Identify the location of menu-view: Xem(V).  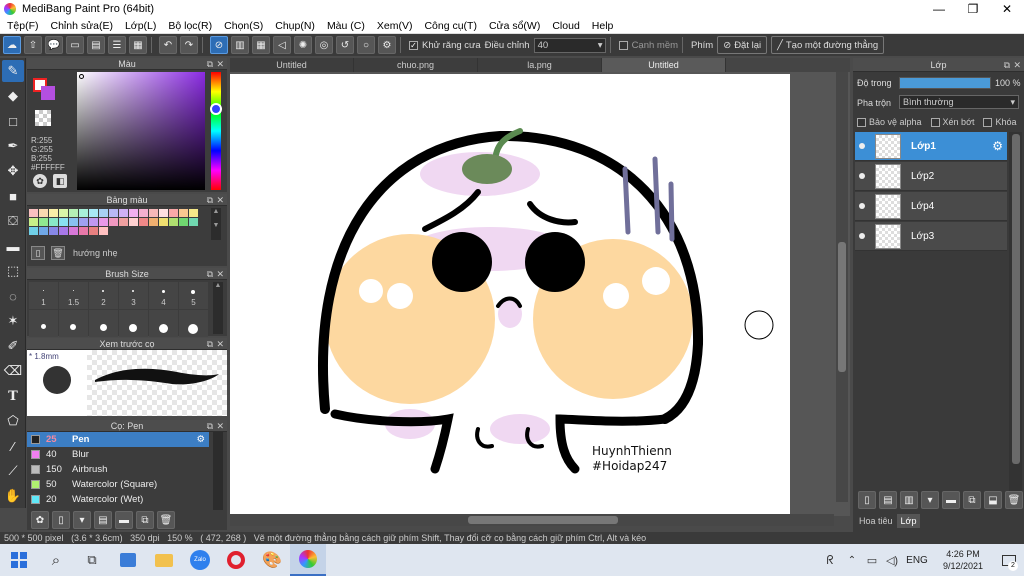
(395, 26).